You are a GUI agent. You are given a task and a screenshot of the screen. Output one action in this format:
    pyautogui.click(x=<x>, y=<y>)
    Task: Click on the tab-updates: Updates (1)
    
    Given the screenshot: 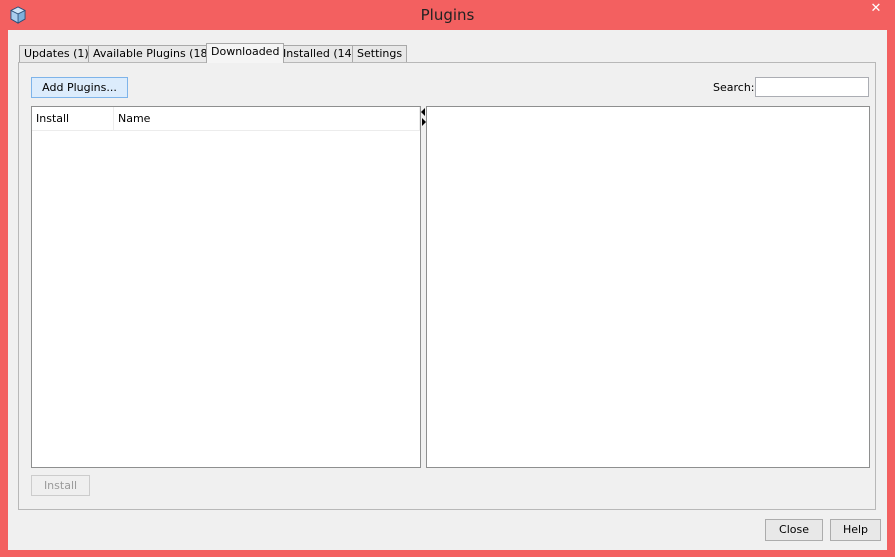 What is the action you would take?
    pyautogui.click(x=56, y=53)
    